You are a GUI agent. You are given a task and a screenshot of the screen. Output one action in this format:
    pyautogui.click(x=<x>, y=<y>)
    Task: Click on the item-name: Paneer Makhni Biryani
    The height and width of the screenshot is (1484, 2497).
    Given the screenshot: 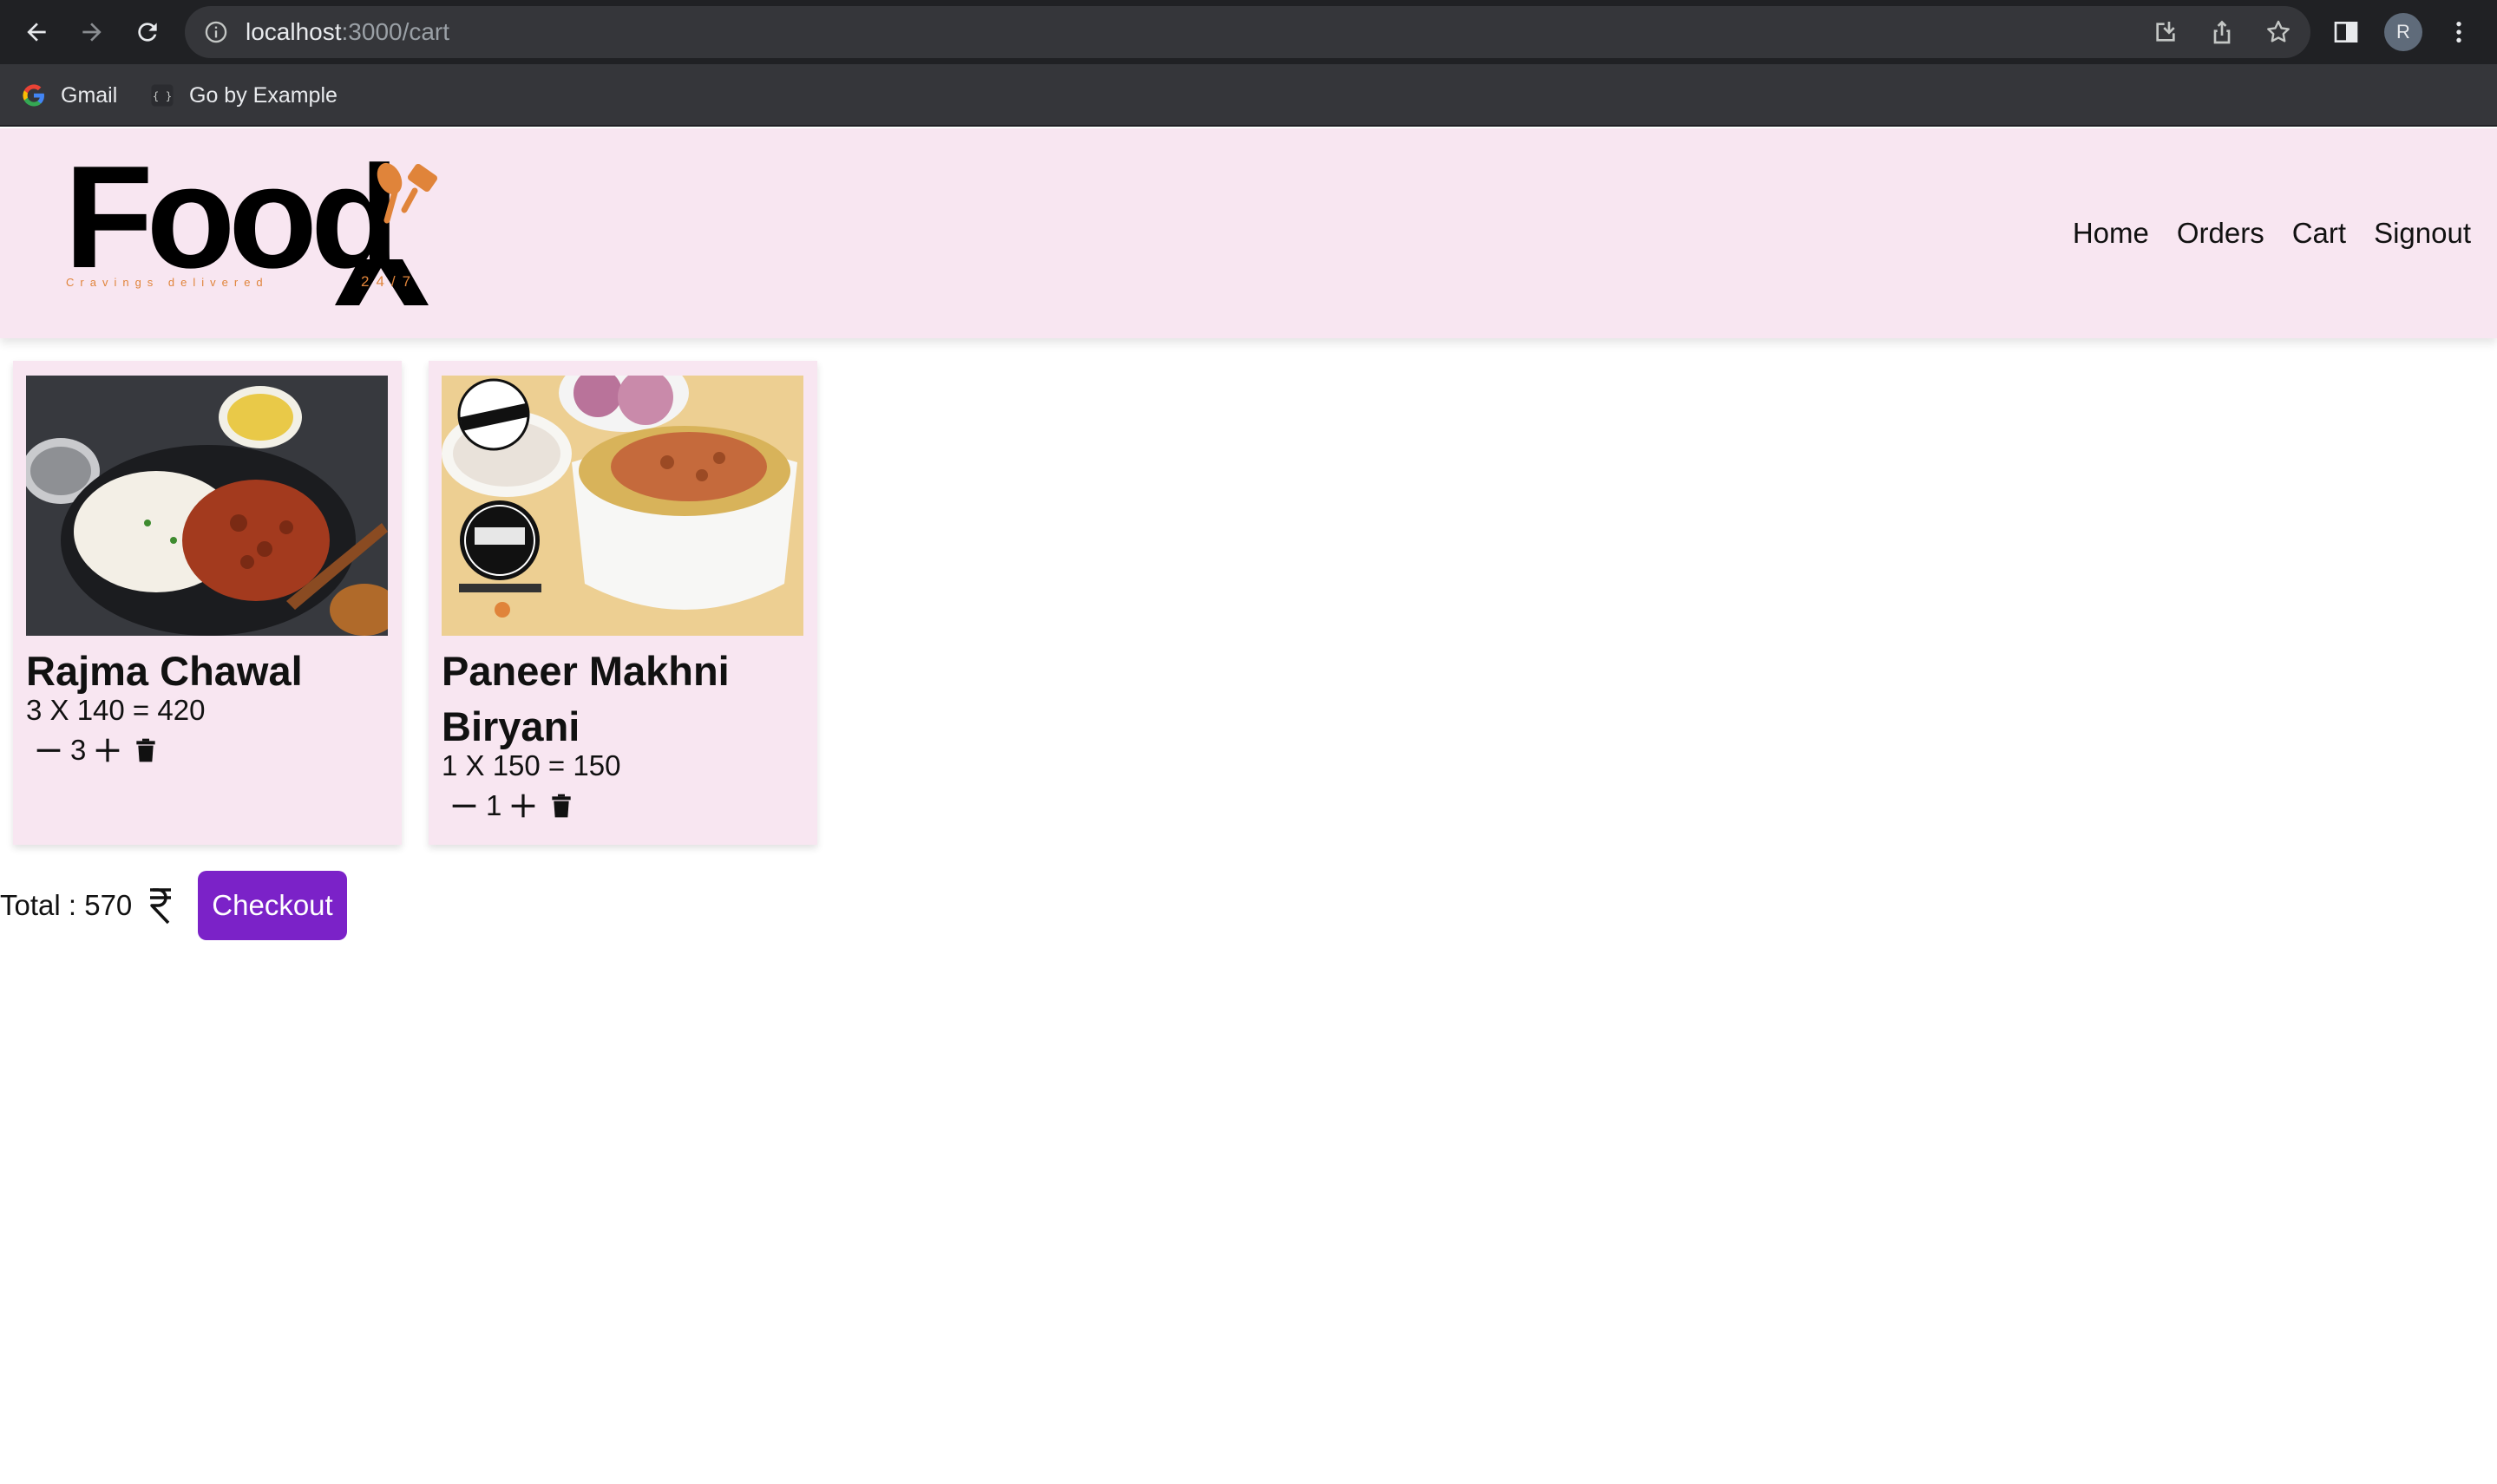 What is the action you would take?
    pyautogui.click(x=586, y=699)
    